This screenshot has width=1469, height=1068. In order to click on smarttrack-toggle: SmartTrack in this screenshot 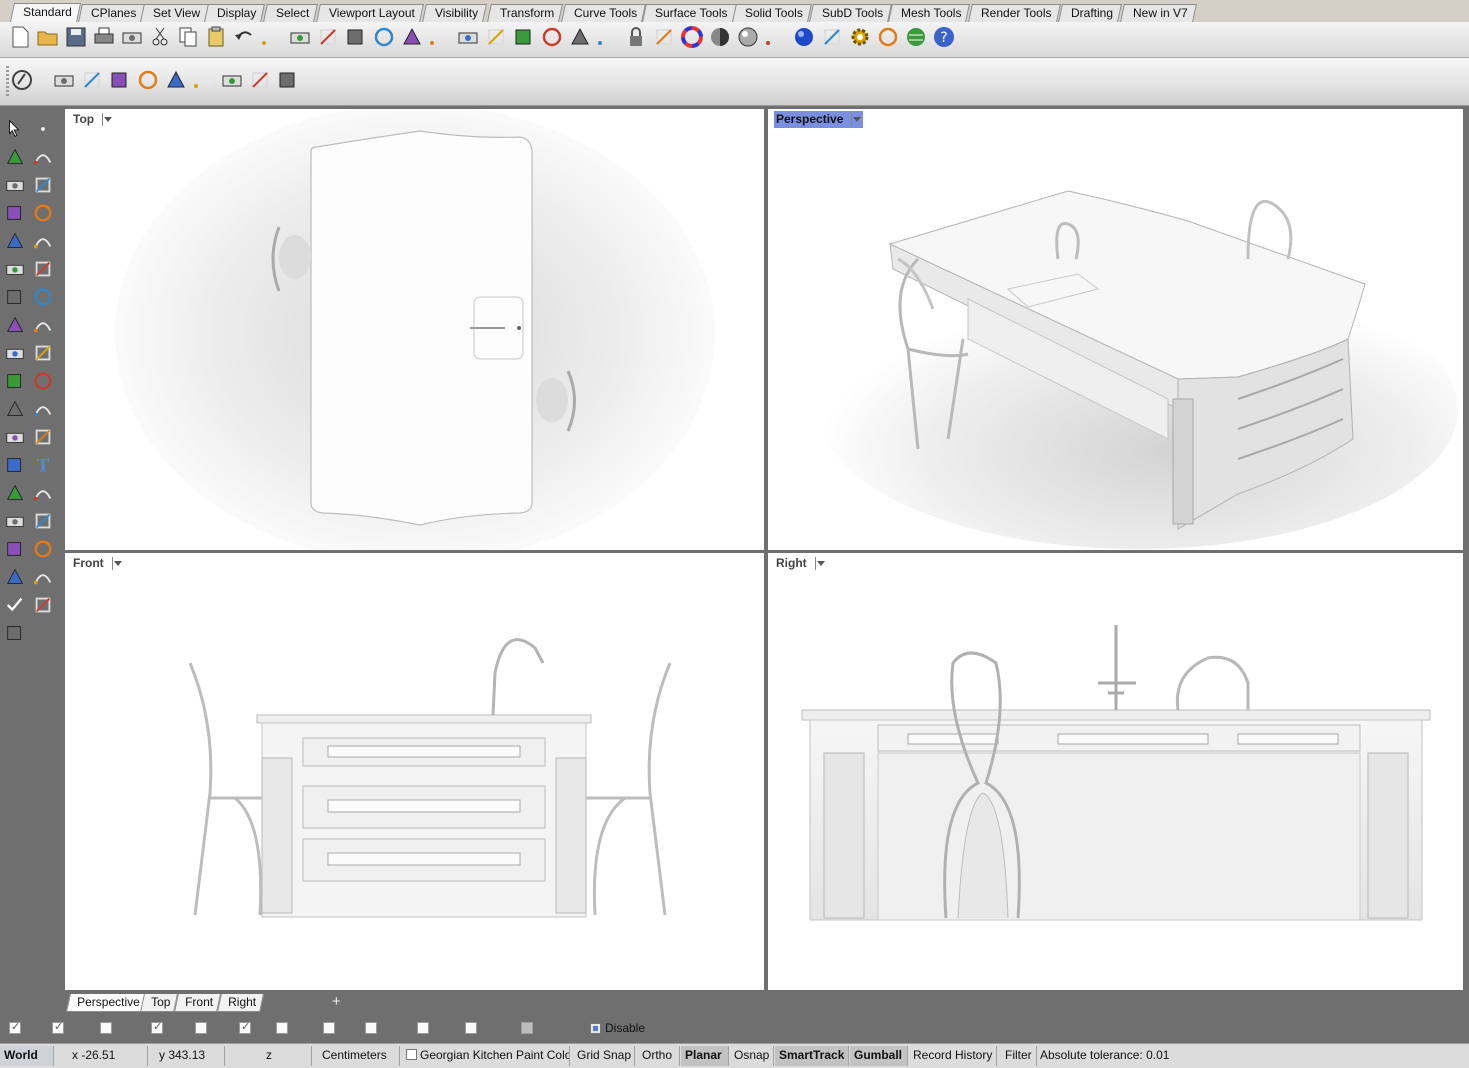, I will do `click(812, 1056)`.